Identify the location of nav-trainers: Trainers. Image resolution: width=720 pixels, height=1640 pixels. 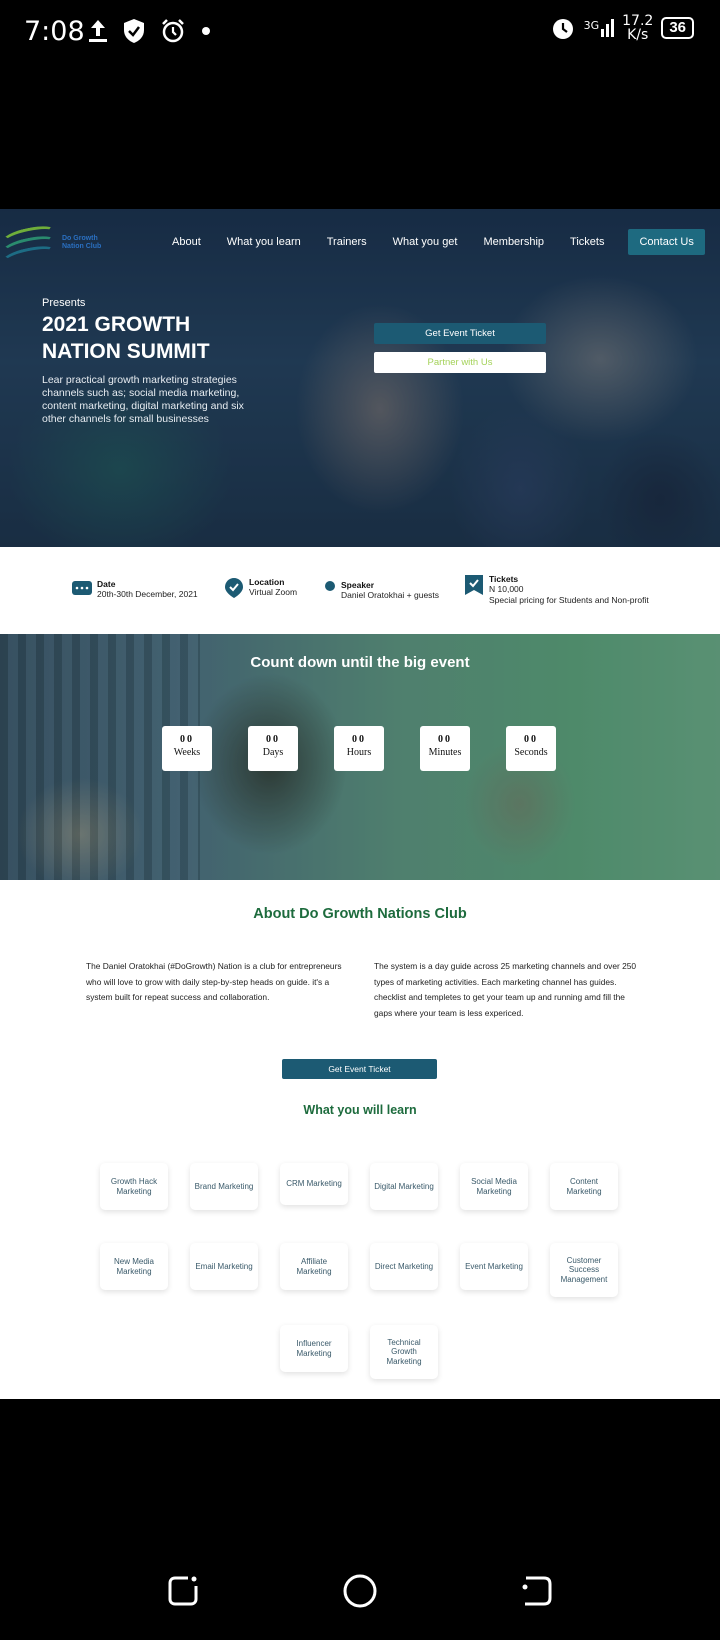
(347, 242).